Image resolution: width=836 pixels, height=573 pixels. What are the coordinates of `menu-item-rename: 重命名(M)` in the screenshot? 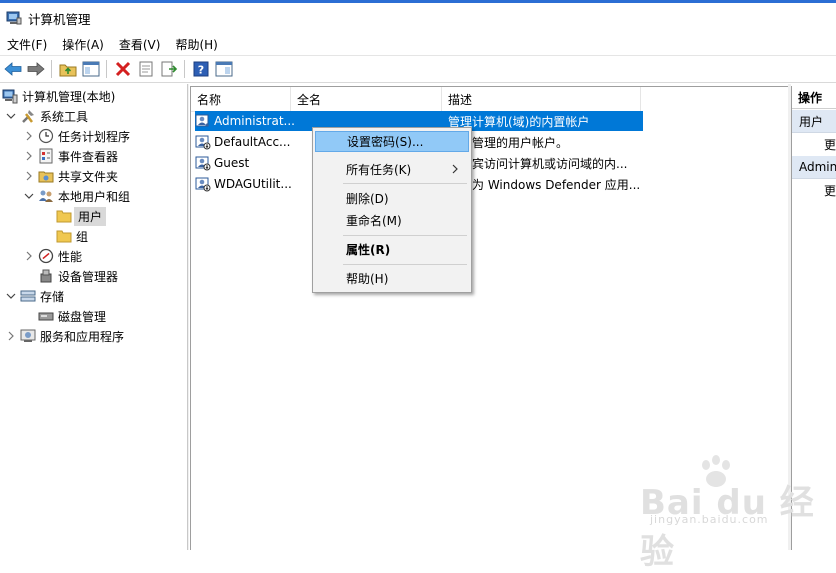 It's located at (392, 220).